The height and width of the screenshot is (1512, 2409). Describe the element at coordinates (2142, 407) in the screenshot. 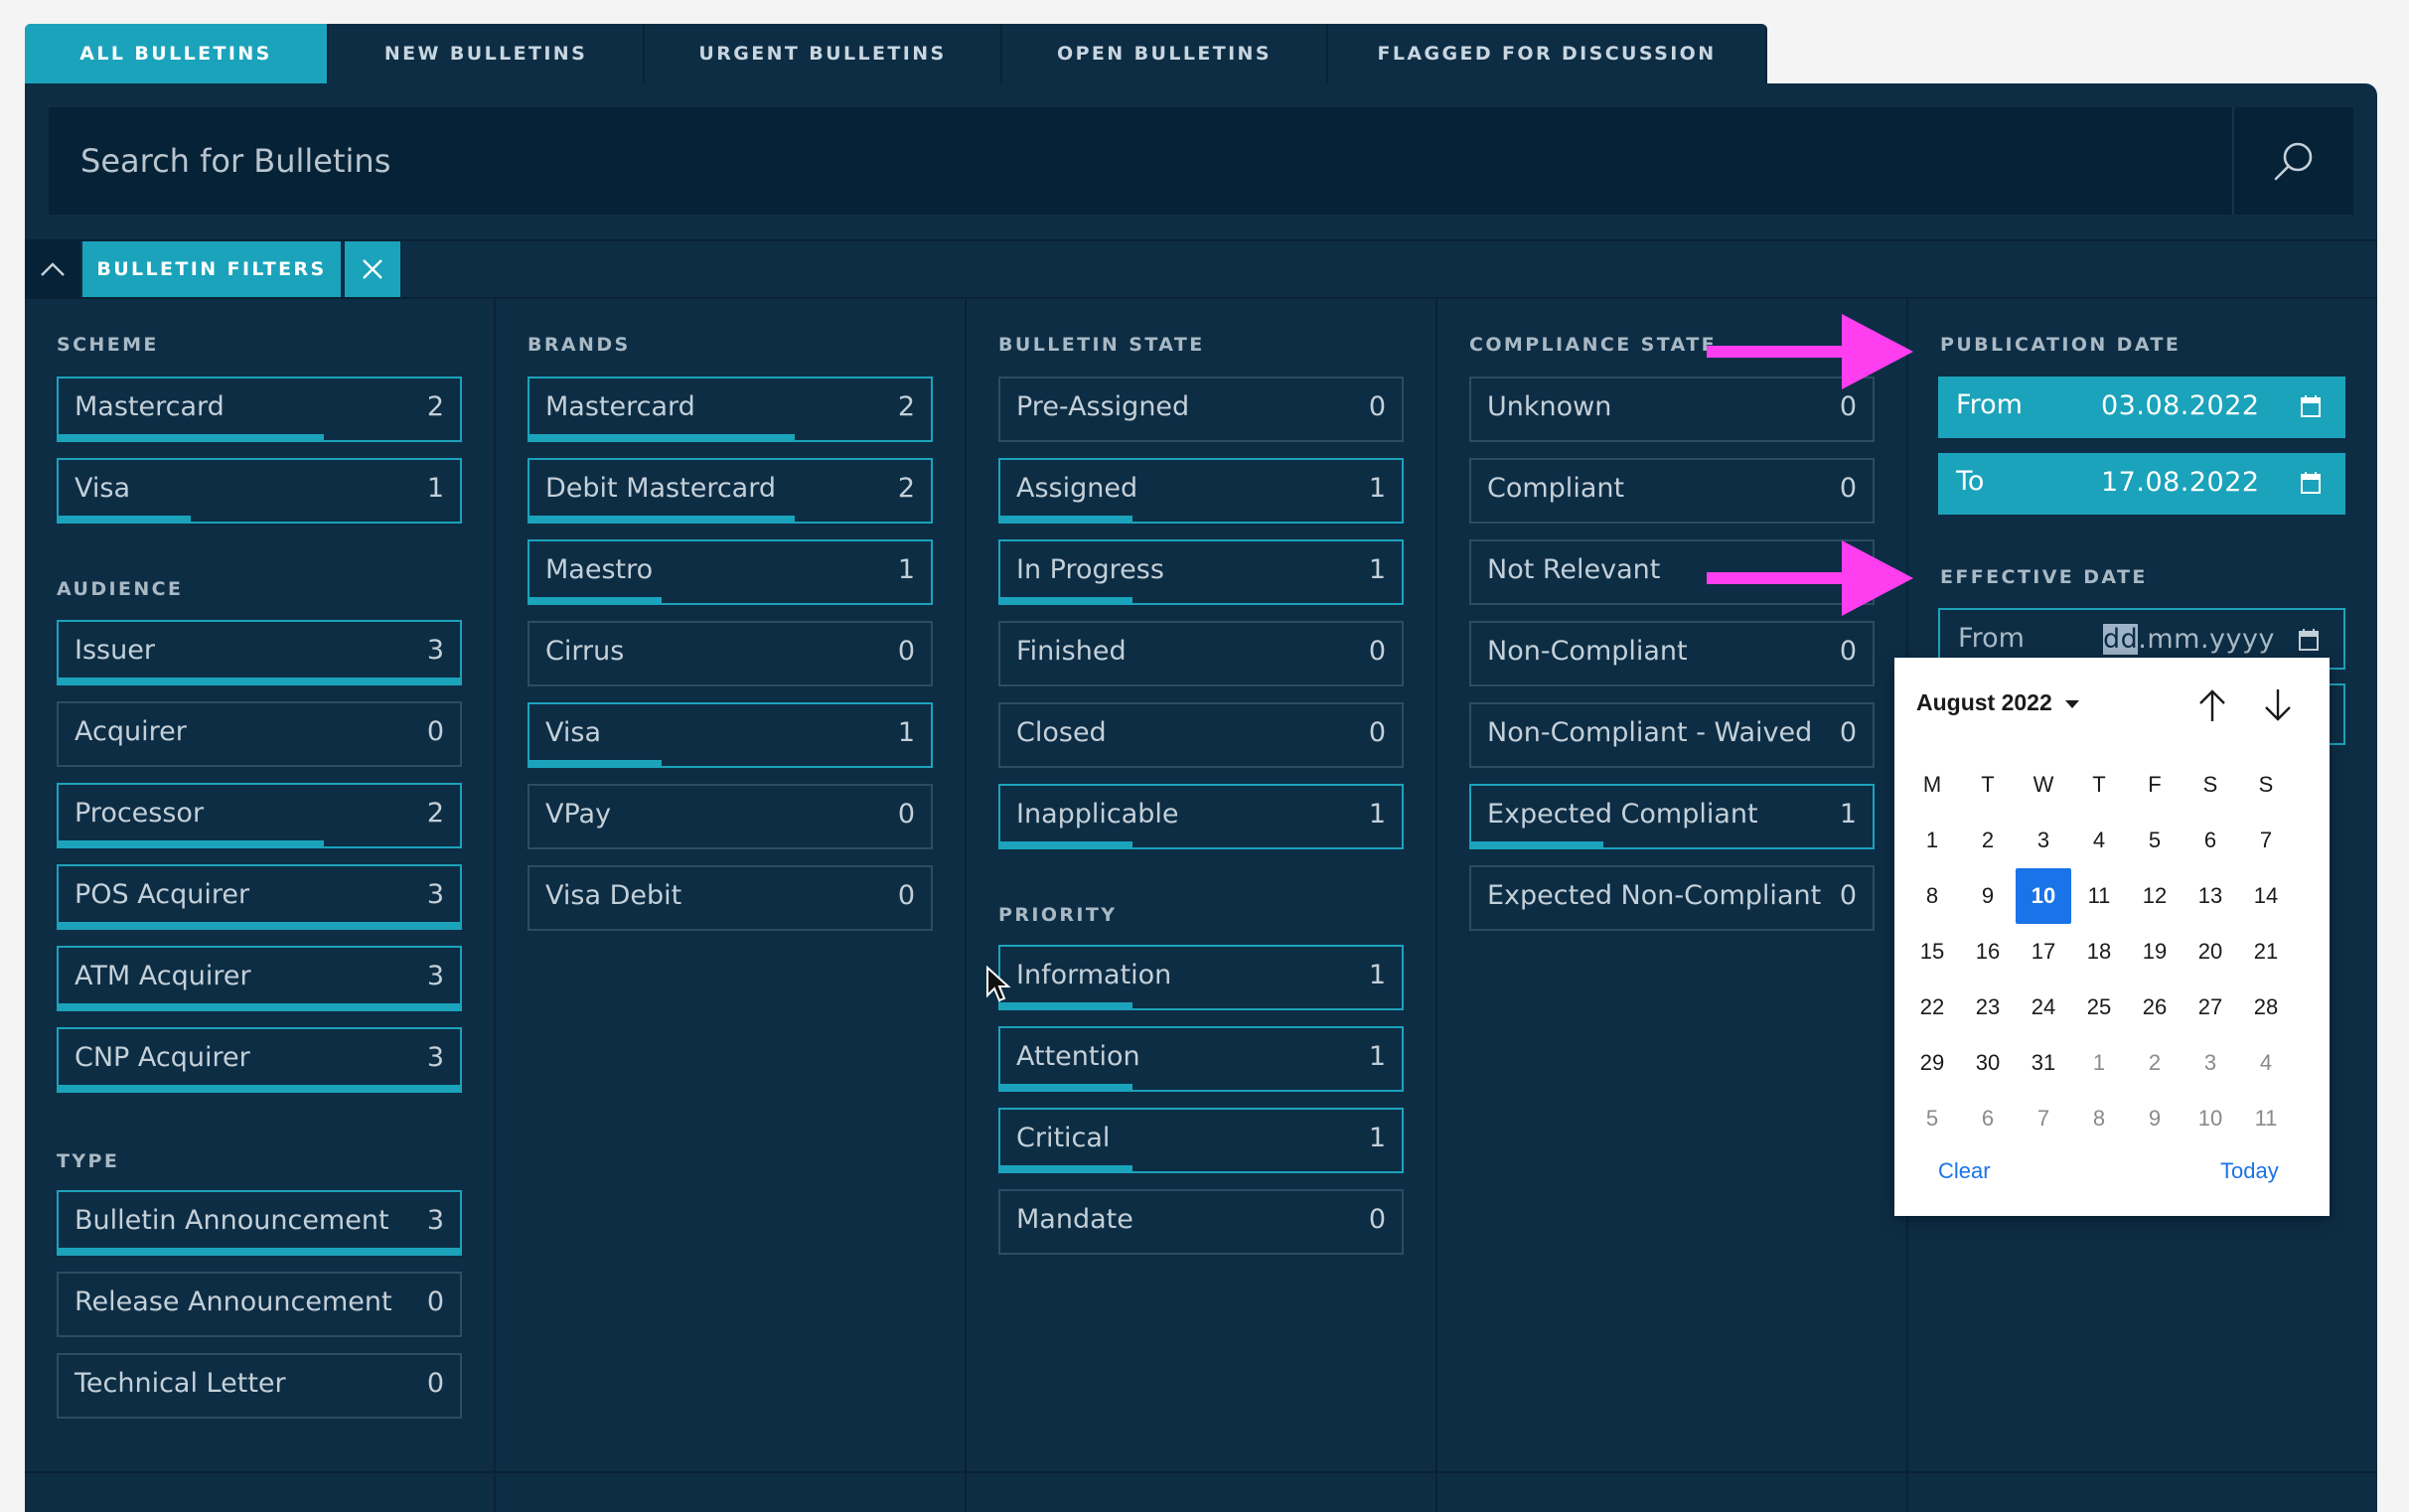

I see `publication-date-from-field: From 03.08.2022` at that location.